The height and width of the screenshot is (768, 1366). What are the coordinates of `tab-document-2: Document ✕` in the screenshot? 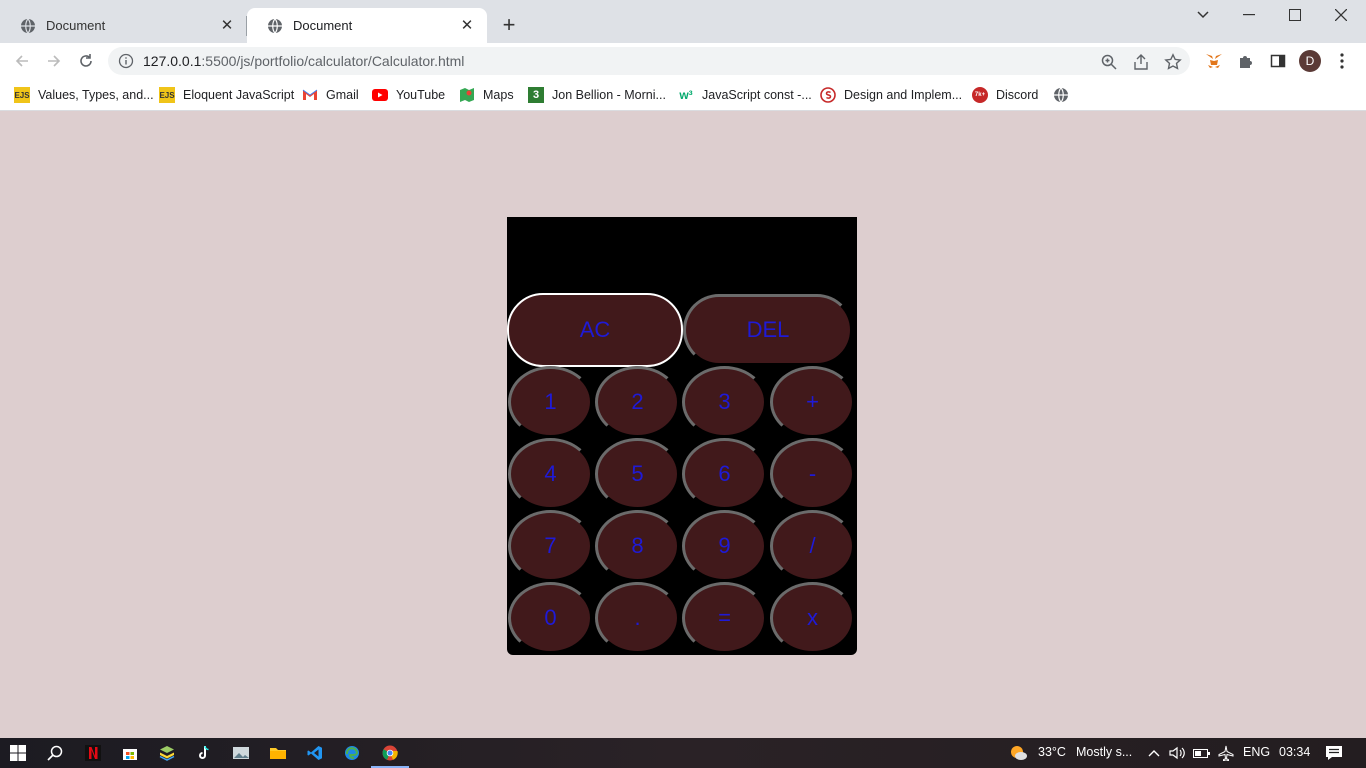 It's located at (367, 25).